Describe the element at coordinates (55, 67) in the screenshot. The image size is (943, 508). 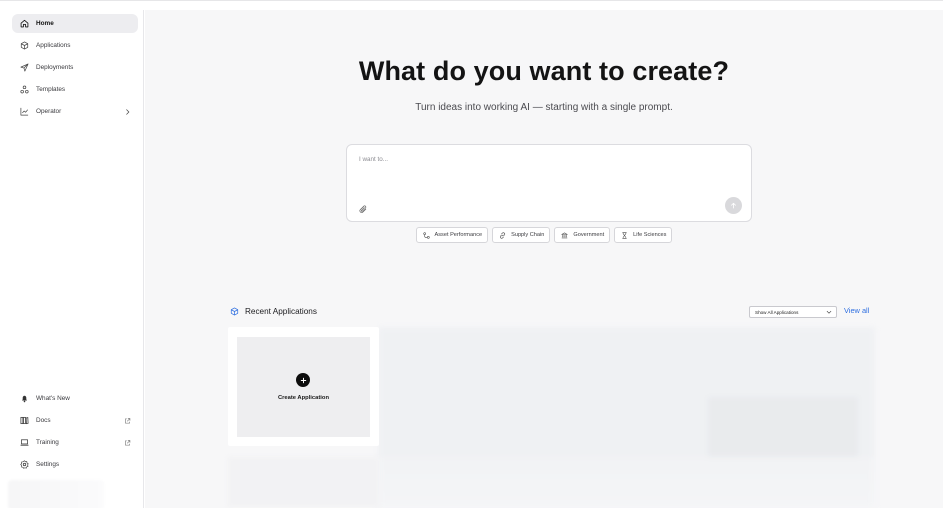
I see `sidebar-item-label: Deployments` at that location.